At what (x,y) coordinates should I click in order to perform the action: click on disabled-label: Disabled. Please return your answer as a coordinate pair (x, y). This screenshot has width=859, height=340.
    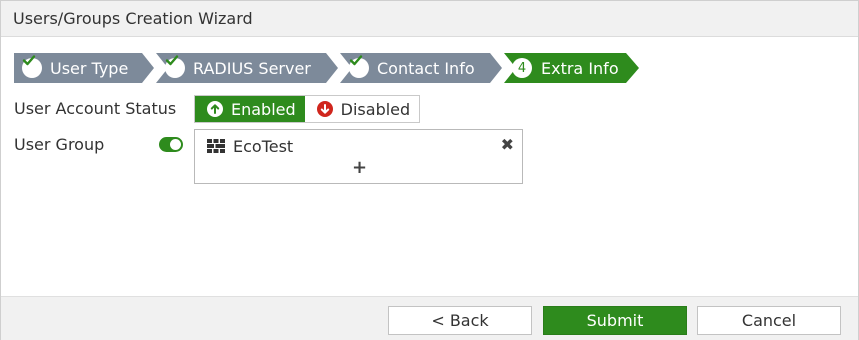
    Looking at the image, I should click on (375, 109).